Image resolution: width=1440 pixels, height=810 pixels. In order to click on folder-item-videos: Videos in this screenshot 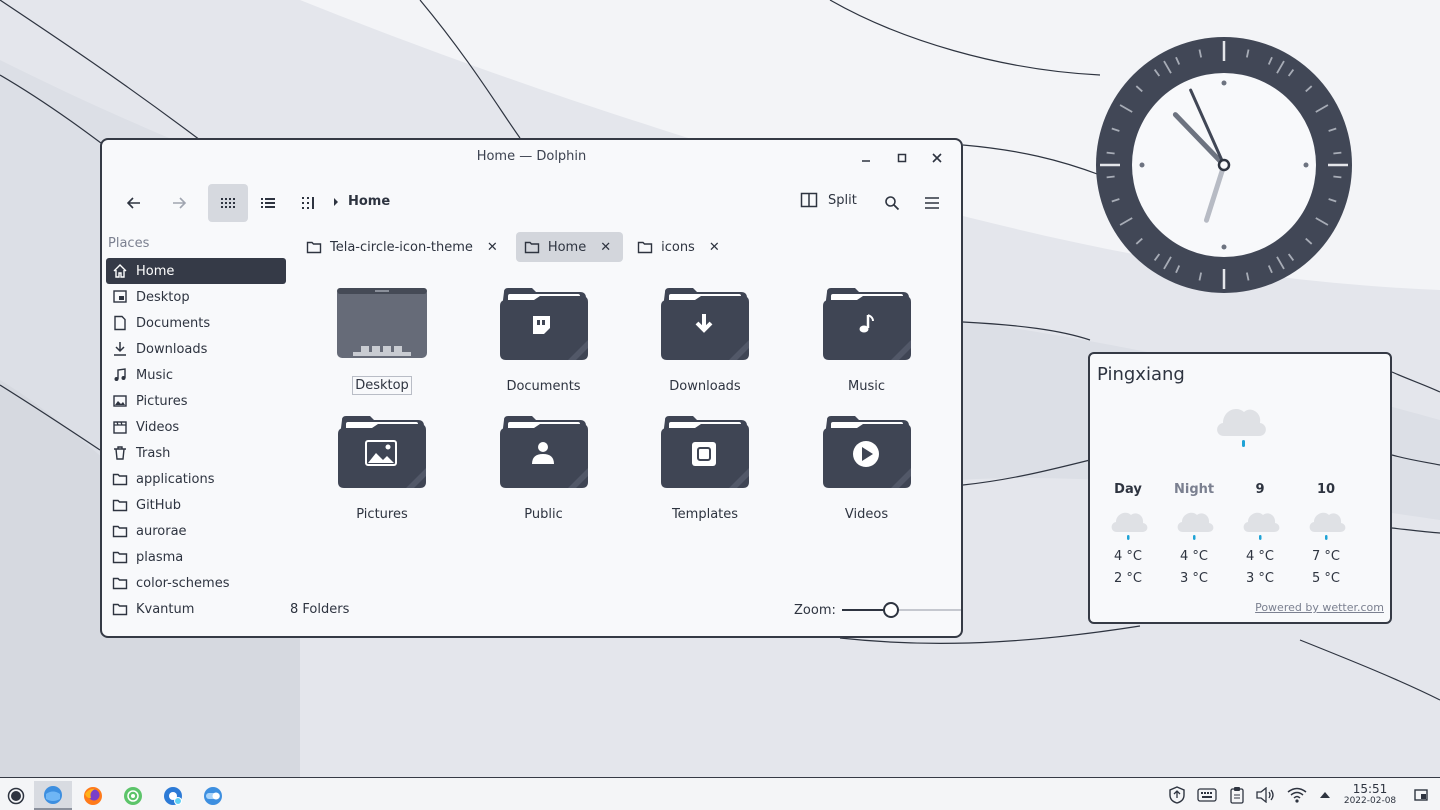, I will do `click(867, 469)`.